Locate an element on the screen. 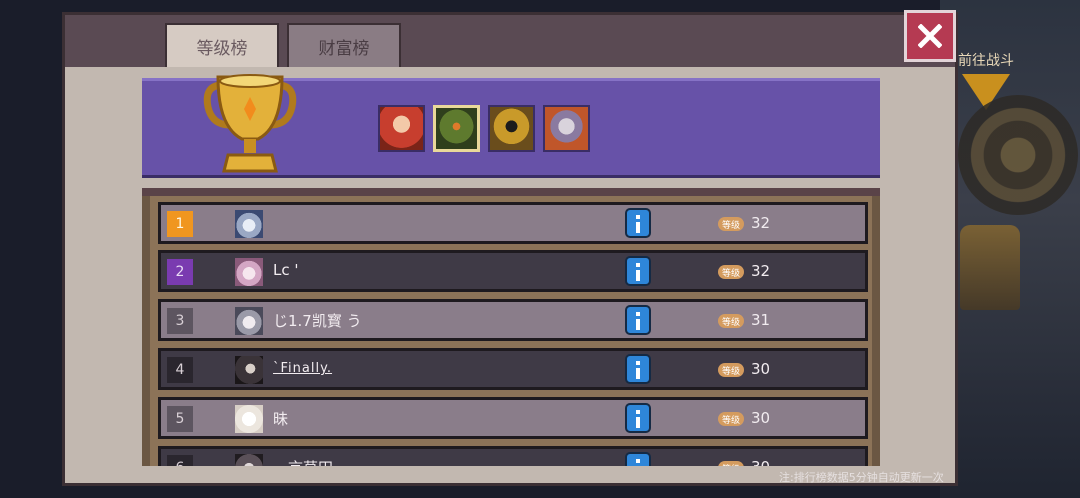 Image resolution: width=1080 pixels, height=498 pixels. update-footnote: 注:排行榜数据5分钟自动更新一次 is located at coordinates (861, 477).